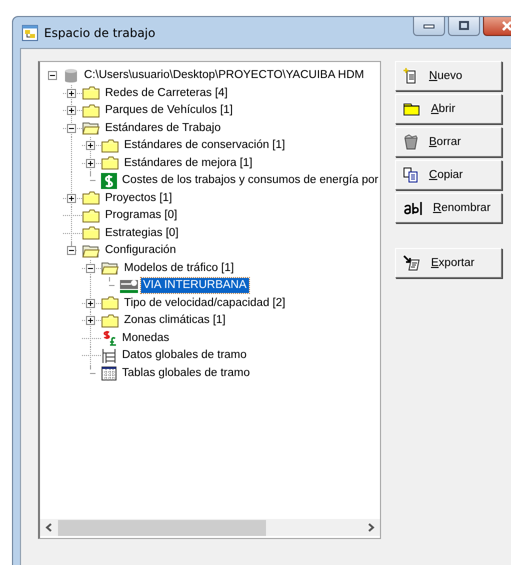  I want to click on tree-item: Monedas, so click(146, 338).